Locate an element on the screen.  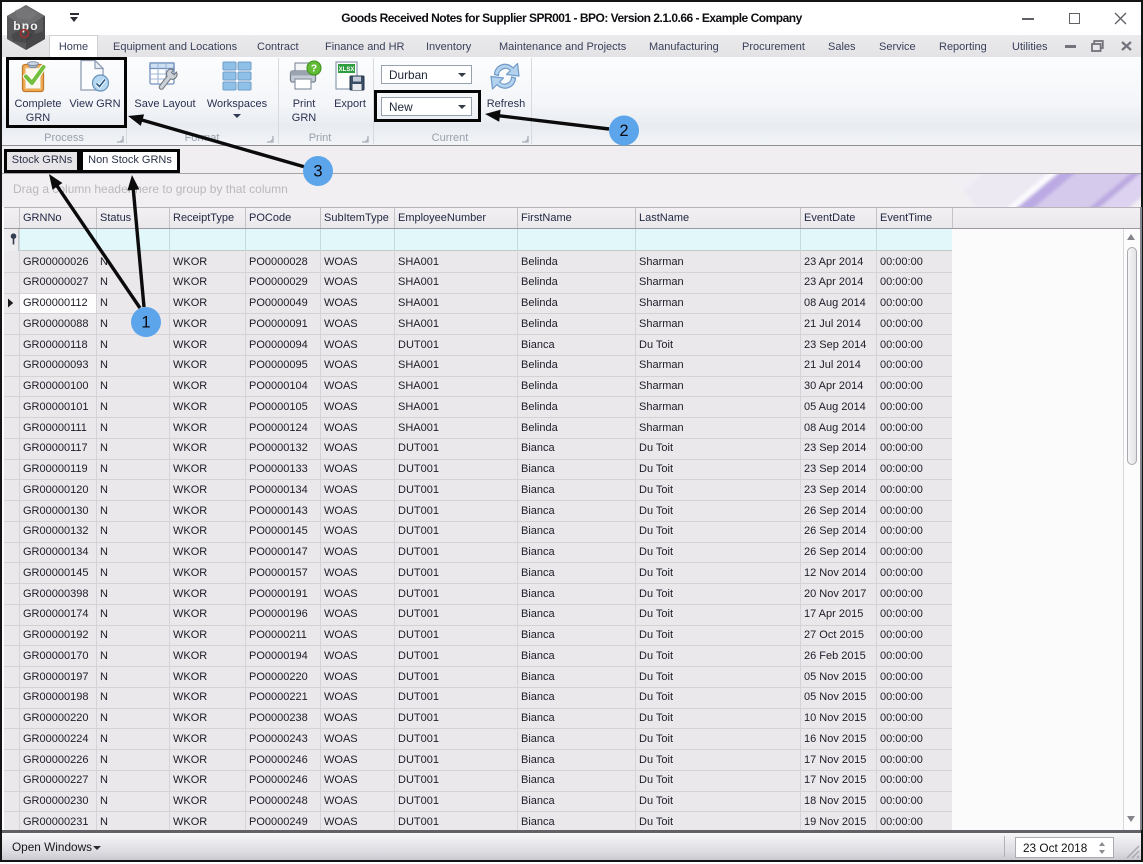
svg-text: bpo is located at coordinates (26, 26).